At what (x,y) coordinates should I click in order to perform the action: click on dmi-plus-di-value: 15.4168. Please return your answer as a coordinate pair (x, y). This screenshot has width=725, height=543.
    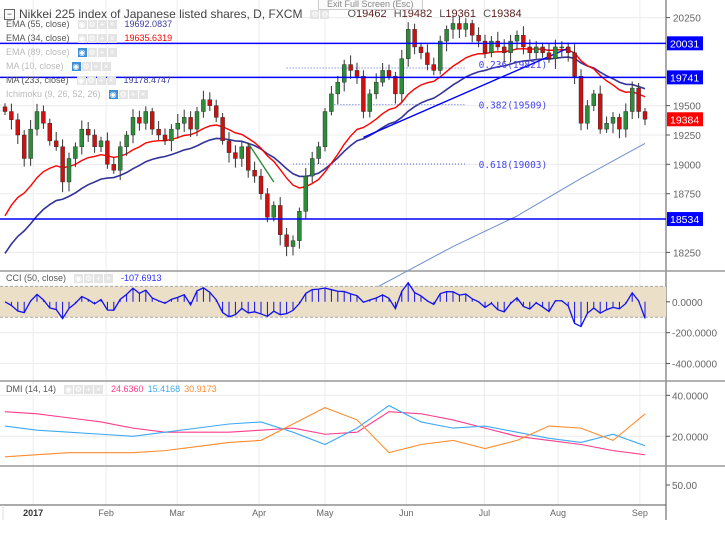
    Looking at the image, I should click on (164, 389).